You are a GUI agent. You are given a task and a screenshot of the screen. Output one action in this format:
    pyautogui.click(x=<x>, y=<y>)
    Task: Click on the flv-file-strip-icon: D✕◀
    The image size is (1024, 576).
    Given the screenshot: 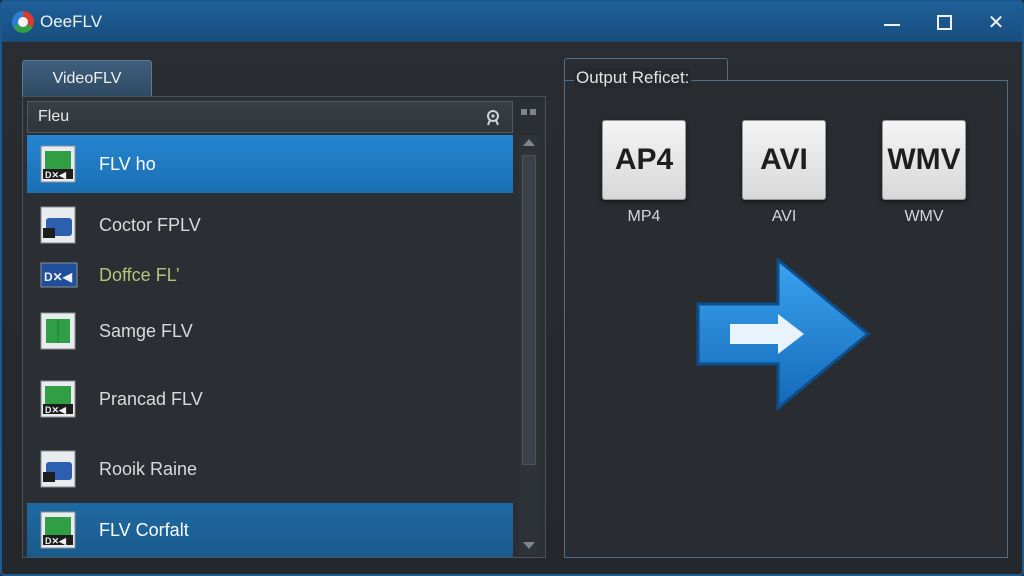 What is the action you would take?
    pyautogui.click(x=59, y=275)
    